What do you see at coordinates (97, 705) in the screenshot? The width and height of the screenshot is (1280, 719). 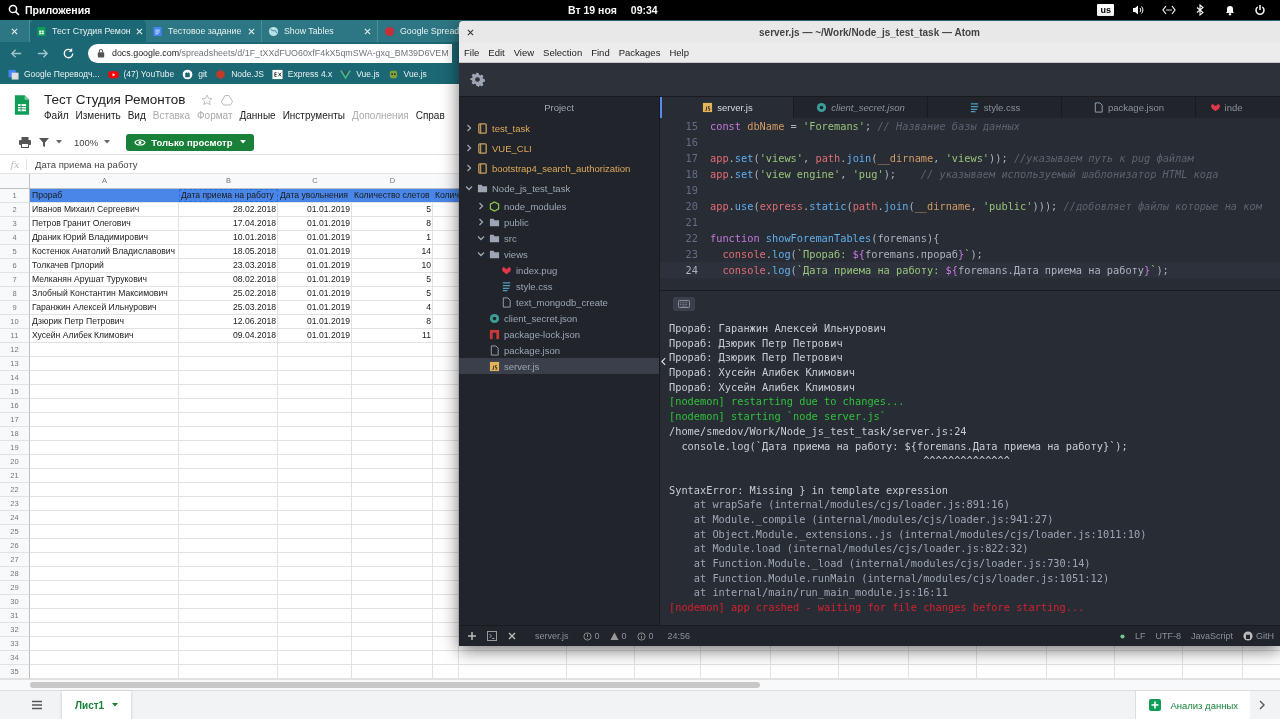 I see `sheet-tab: Лист1` at bounding box center [97, 705].